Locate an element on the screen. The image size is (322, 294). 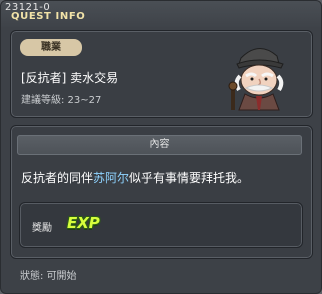
content-text-before: 反抗者的同伴 is located at coordinates (57, 178).